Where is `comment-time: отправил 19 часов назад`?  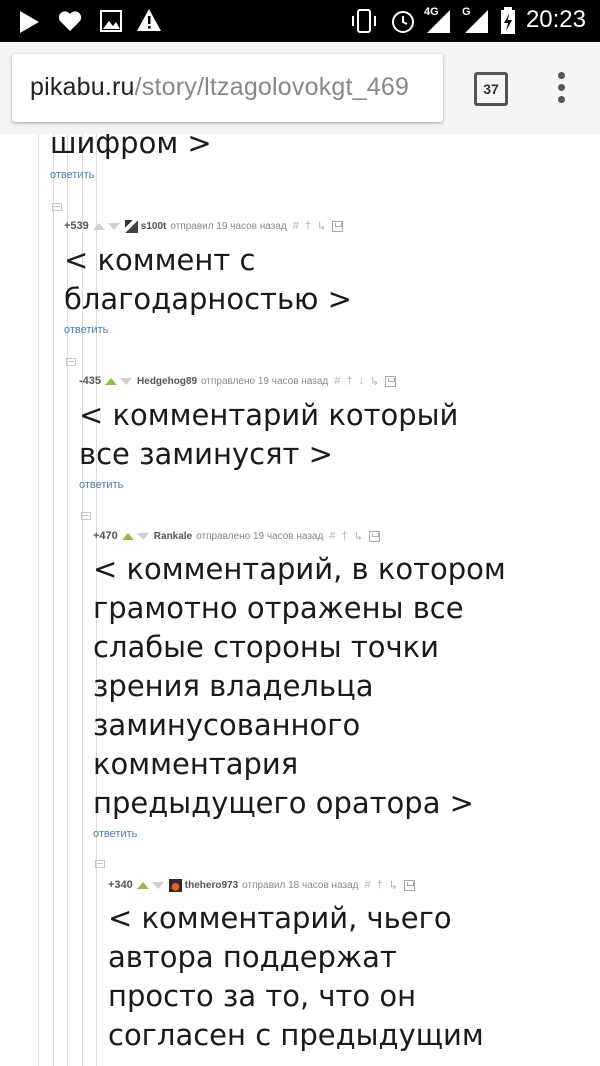
comment-time: отправил 19 часов назад is located at coordinates (228, 226).